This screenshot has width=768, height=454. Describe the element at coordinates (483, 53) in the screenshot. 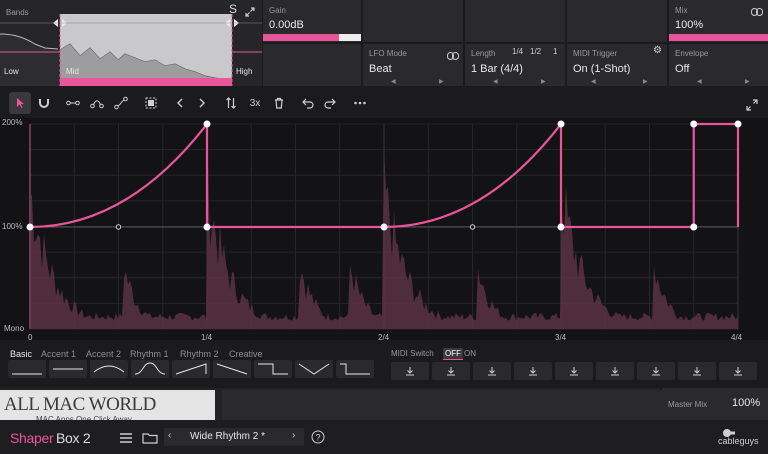

I see `length-label: Length` at that location.